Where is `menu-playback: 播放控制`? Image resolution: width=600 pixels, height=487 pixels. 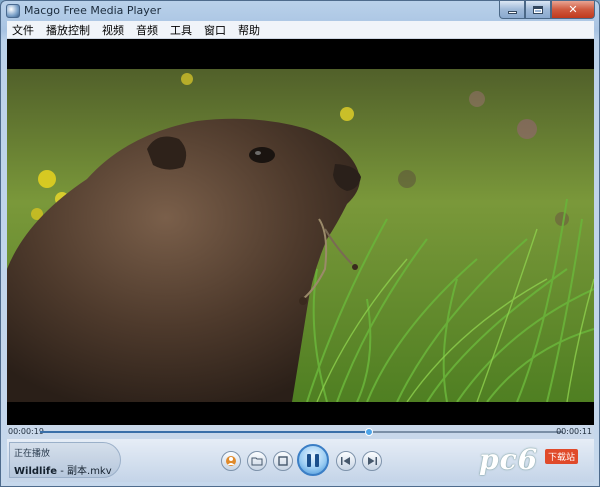 menu-playback: 播放控制 is located at coordinates (68, 30).